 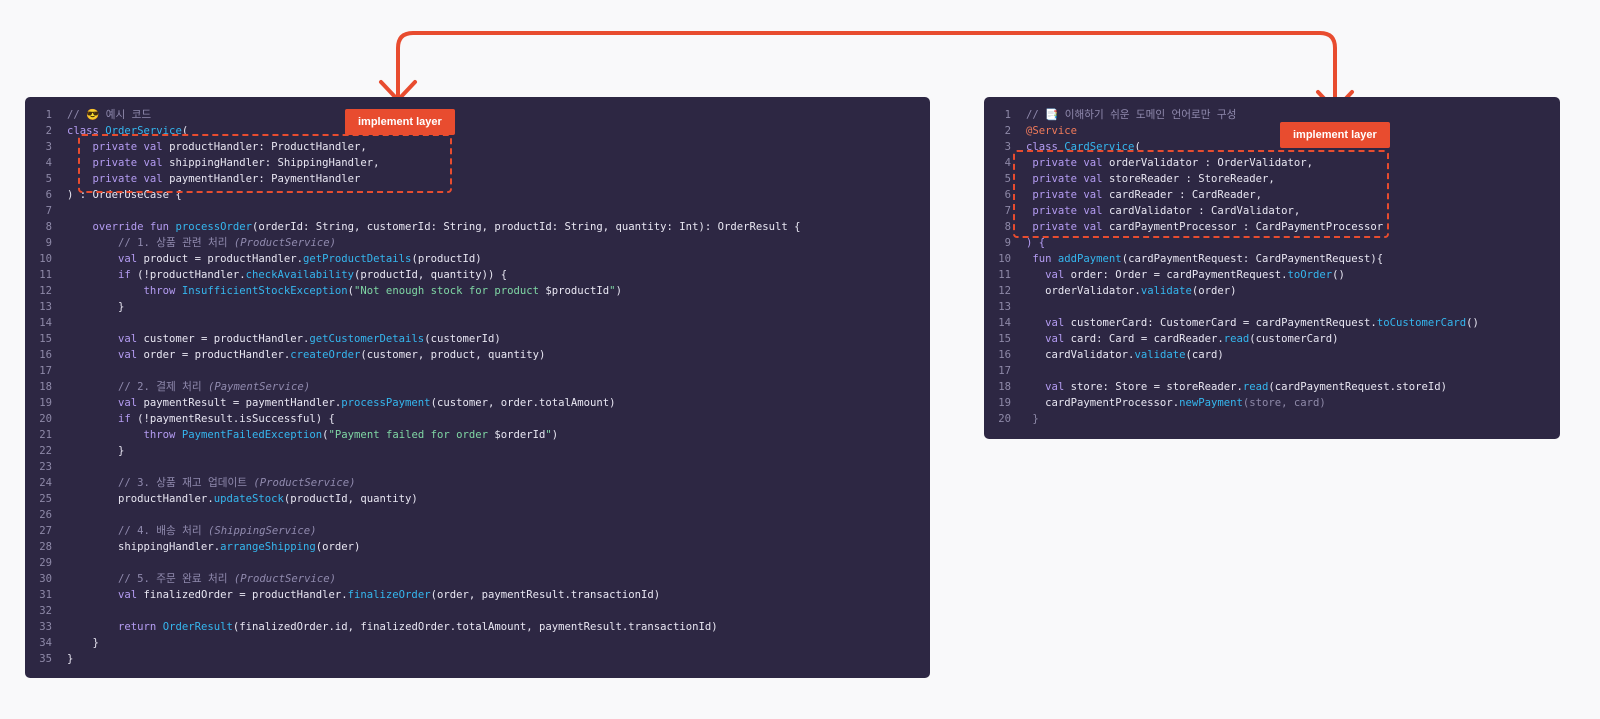 I want to click on code-line: 18 // 2. 결제 처리 (PaymentService), so click(x=477, y=387).